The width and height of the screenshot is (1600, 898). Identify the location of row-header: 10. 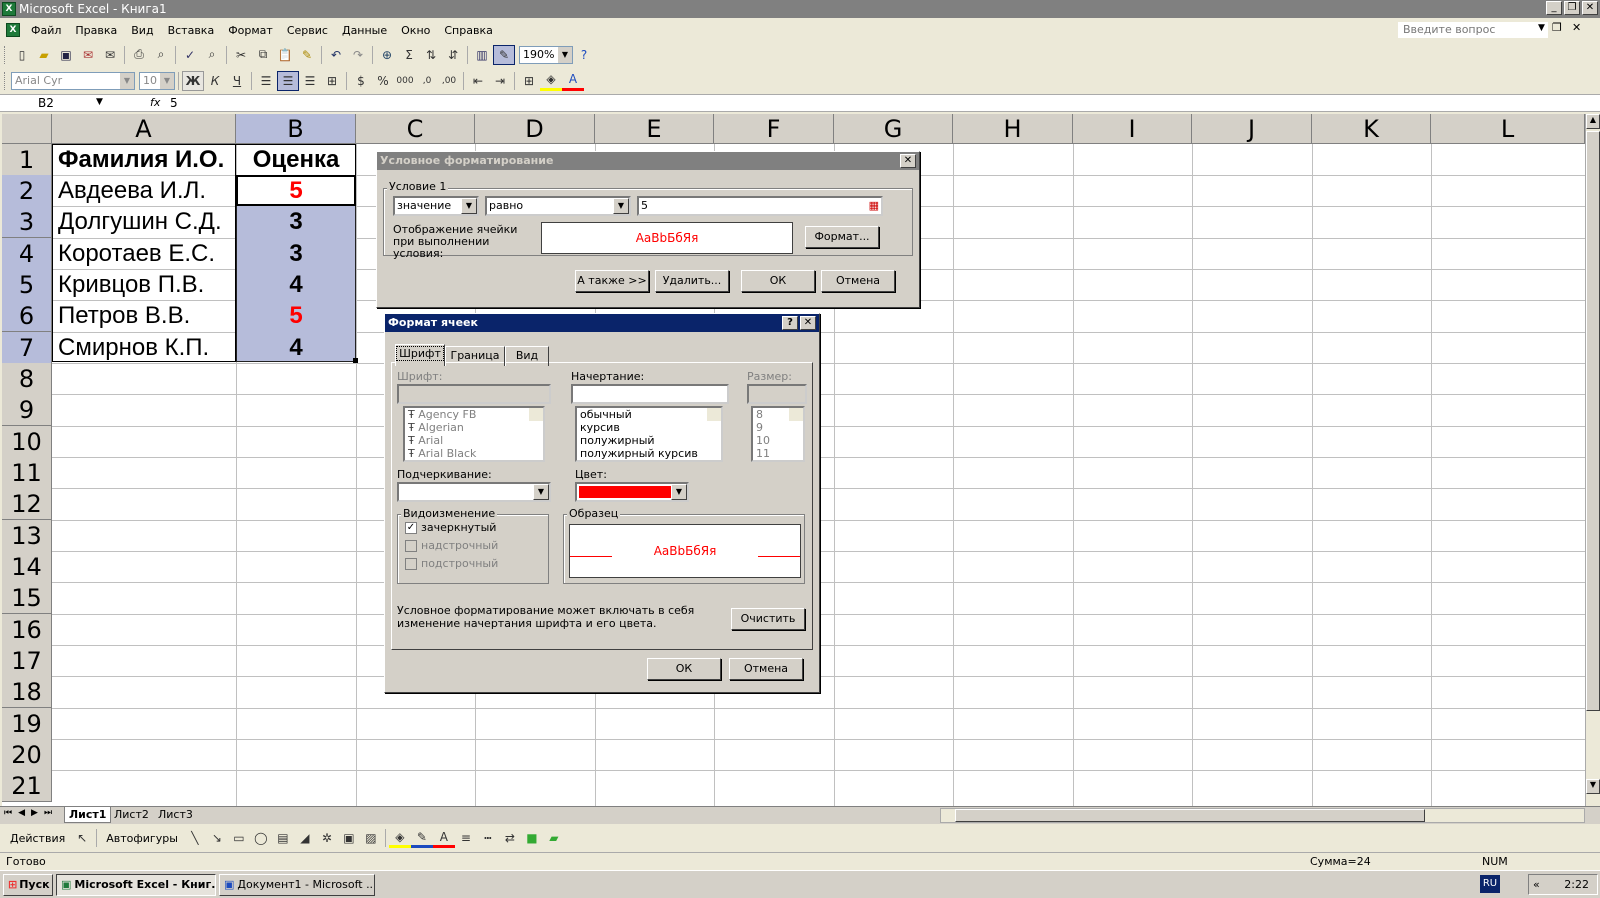
(27, 442).